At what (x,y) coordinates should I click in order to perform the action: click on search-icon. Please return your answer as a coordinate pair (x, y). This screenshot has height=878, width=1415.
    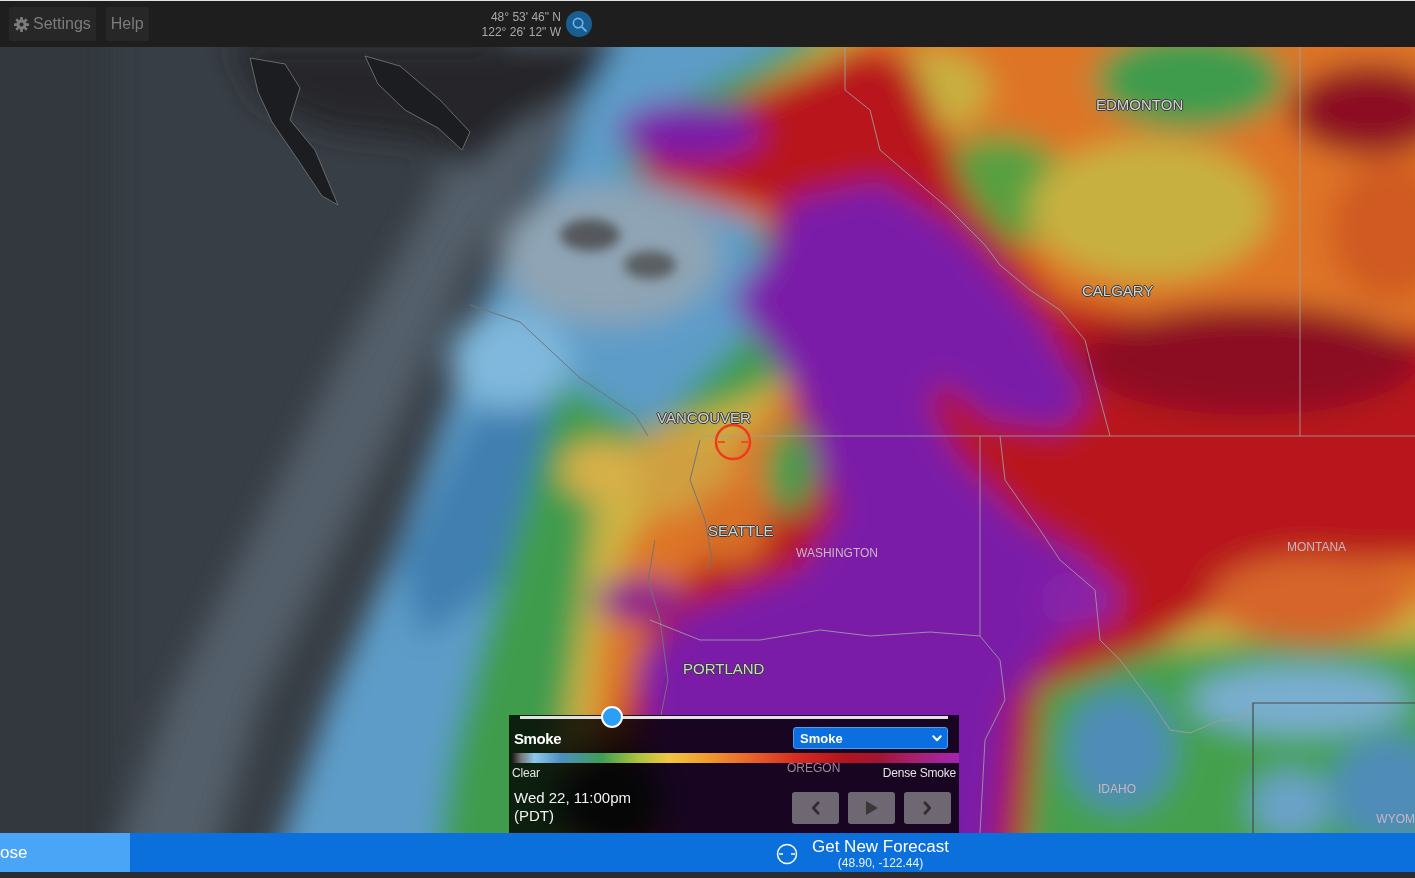
    Looking at the image, I should click on (579, 24).